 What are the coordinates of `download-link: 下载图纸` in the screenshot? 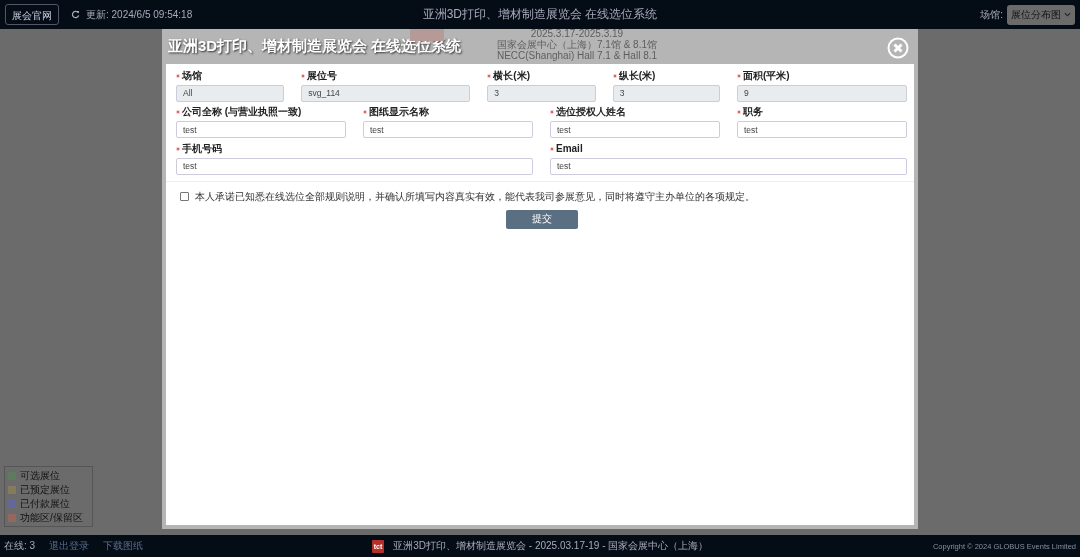 It's located at (123, 546).